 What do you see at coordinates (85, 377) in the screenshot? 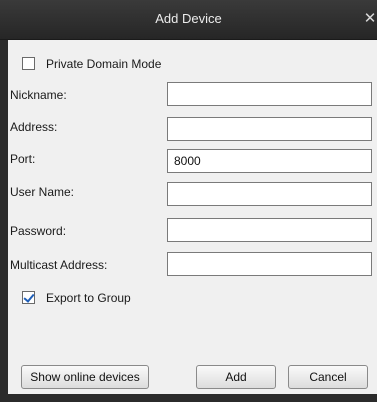
I see `show-online-devices-button: Show online devices` at bounding box center [85, 377].